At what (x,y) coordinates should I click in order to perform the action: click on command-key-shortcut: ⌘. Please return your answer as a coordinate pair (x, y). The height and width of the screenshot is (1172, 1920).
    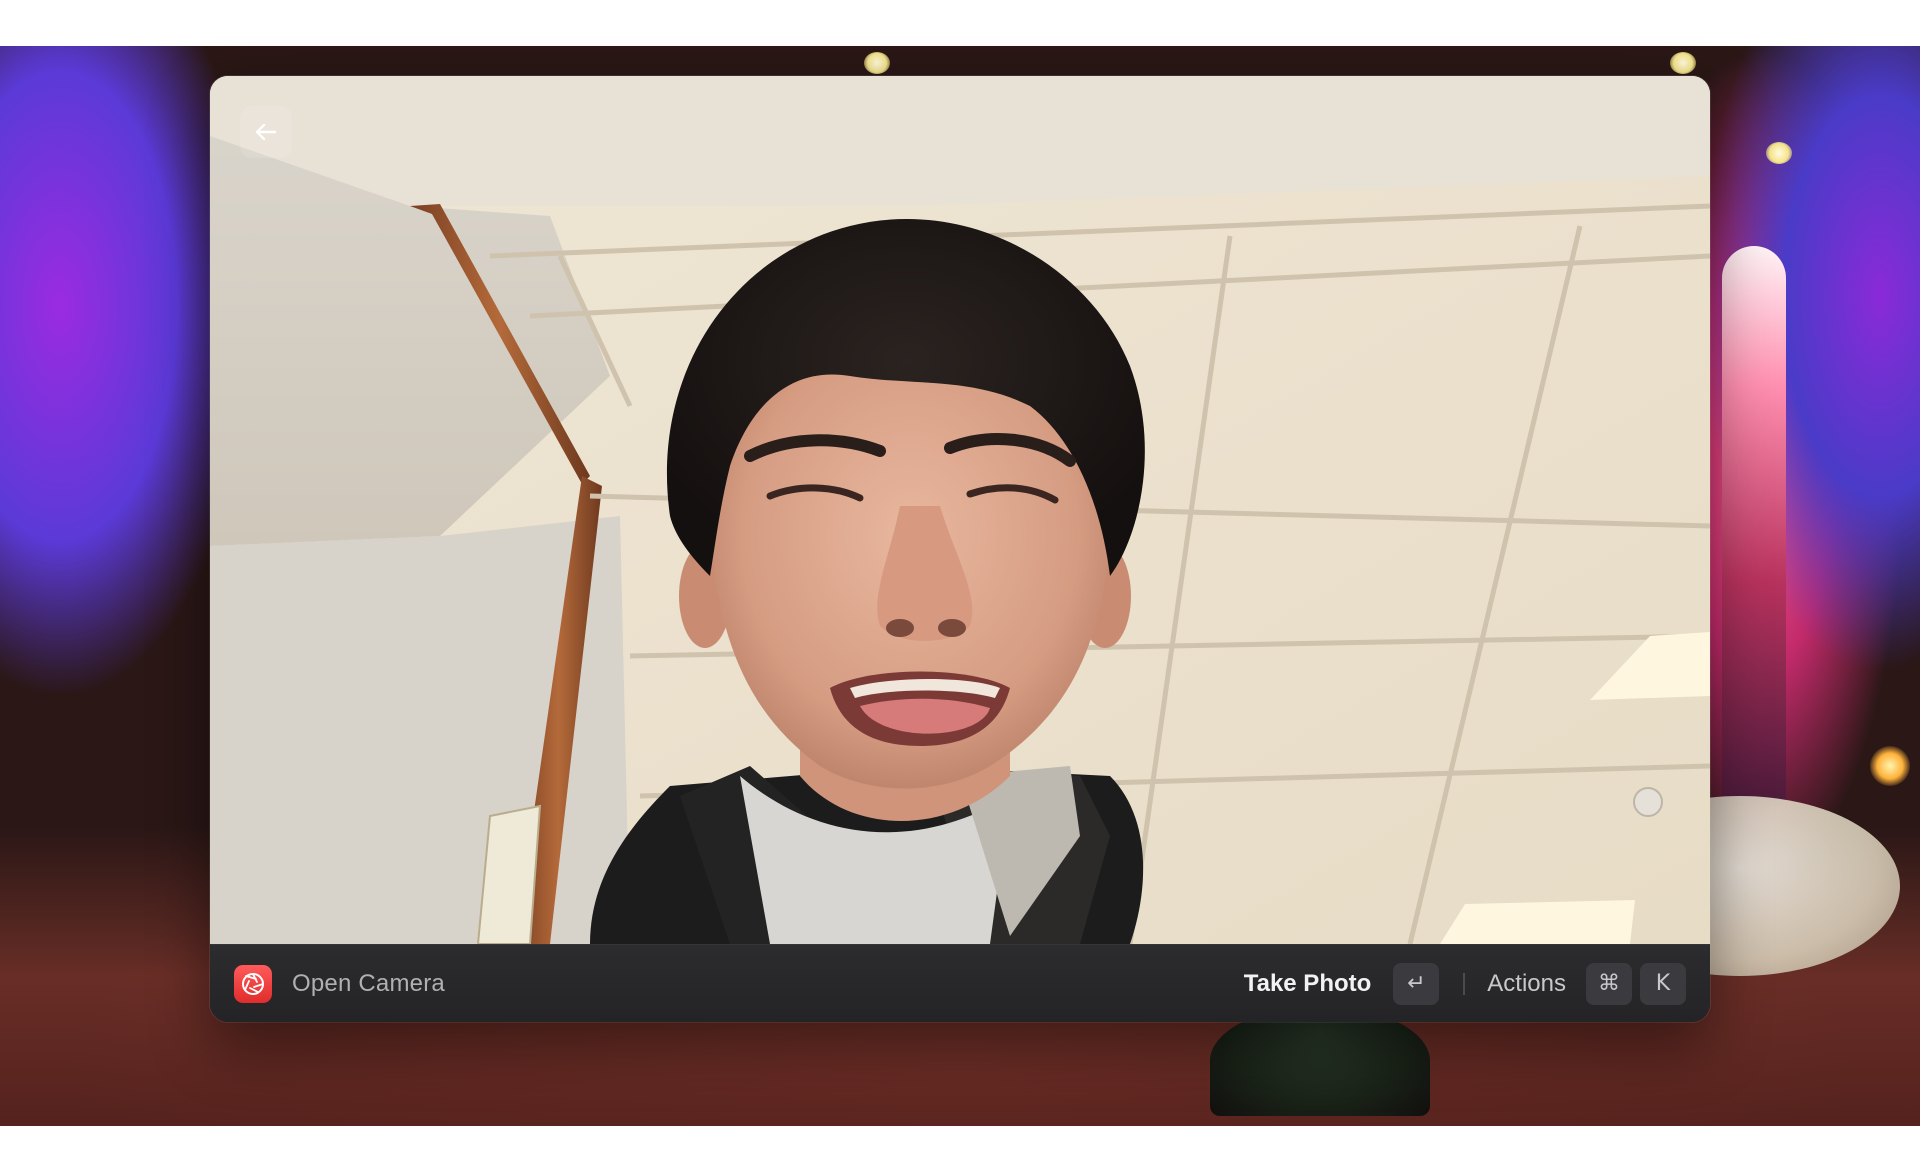
    Looking at the image, I should click on (1609, 983).